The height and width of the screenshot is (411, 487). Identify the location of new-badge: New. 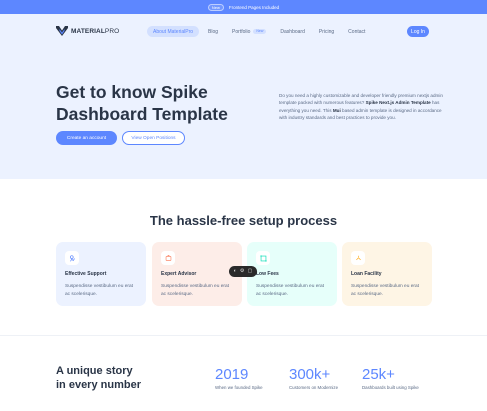
(260, 31).